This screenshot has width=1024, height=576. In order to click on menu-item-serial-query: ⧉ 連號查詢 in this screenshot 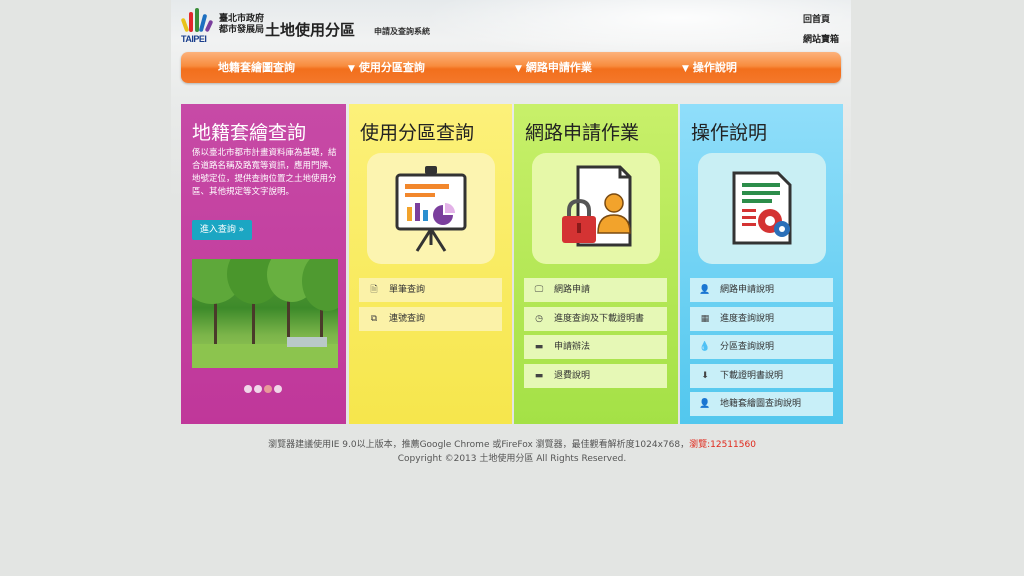, I will do `click(430, 318)`.